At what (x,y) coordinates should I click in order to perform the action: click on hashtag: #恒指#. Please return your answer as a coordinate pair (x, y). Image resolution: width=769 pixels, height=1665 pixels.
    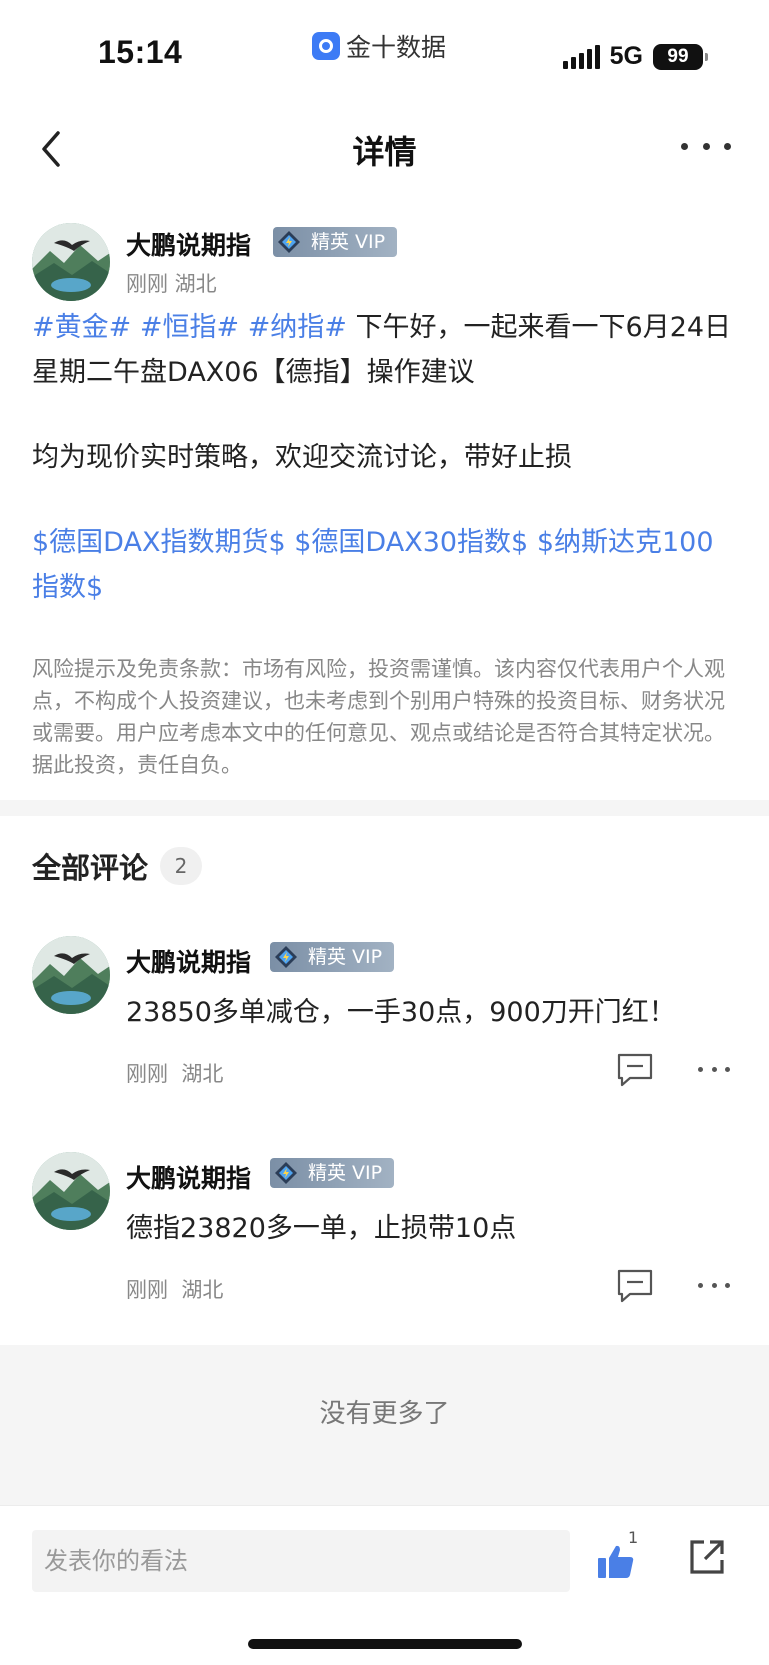
    Looking at the image, I should click on (189, 327).